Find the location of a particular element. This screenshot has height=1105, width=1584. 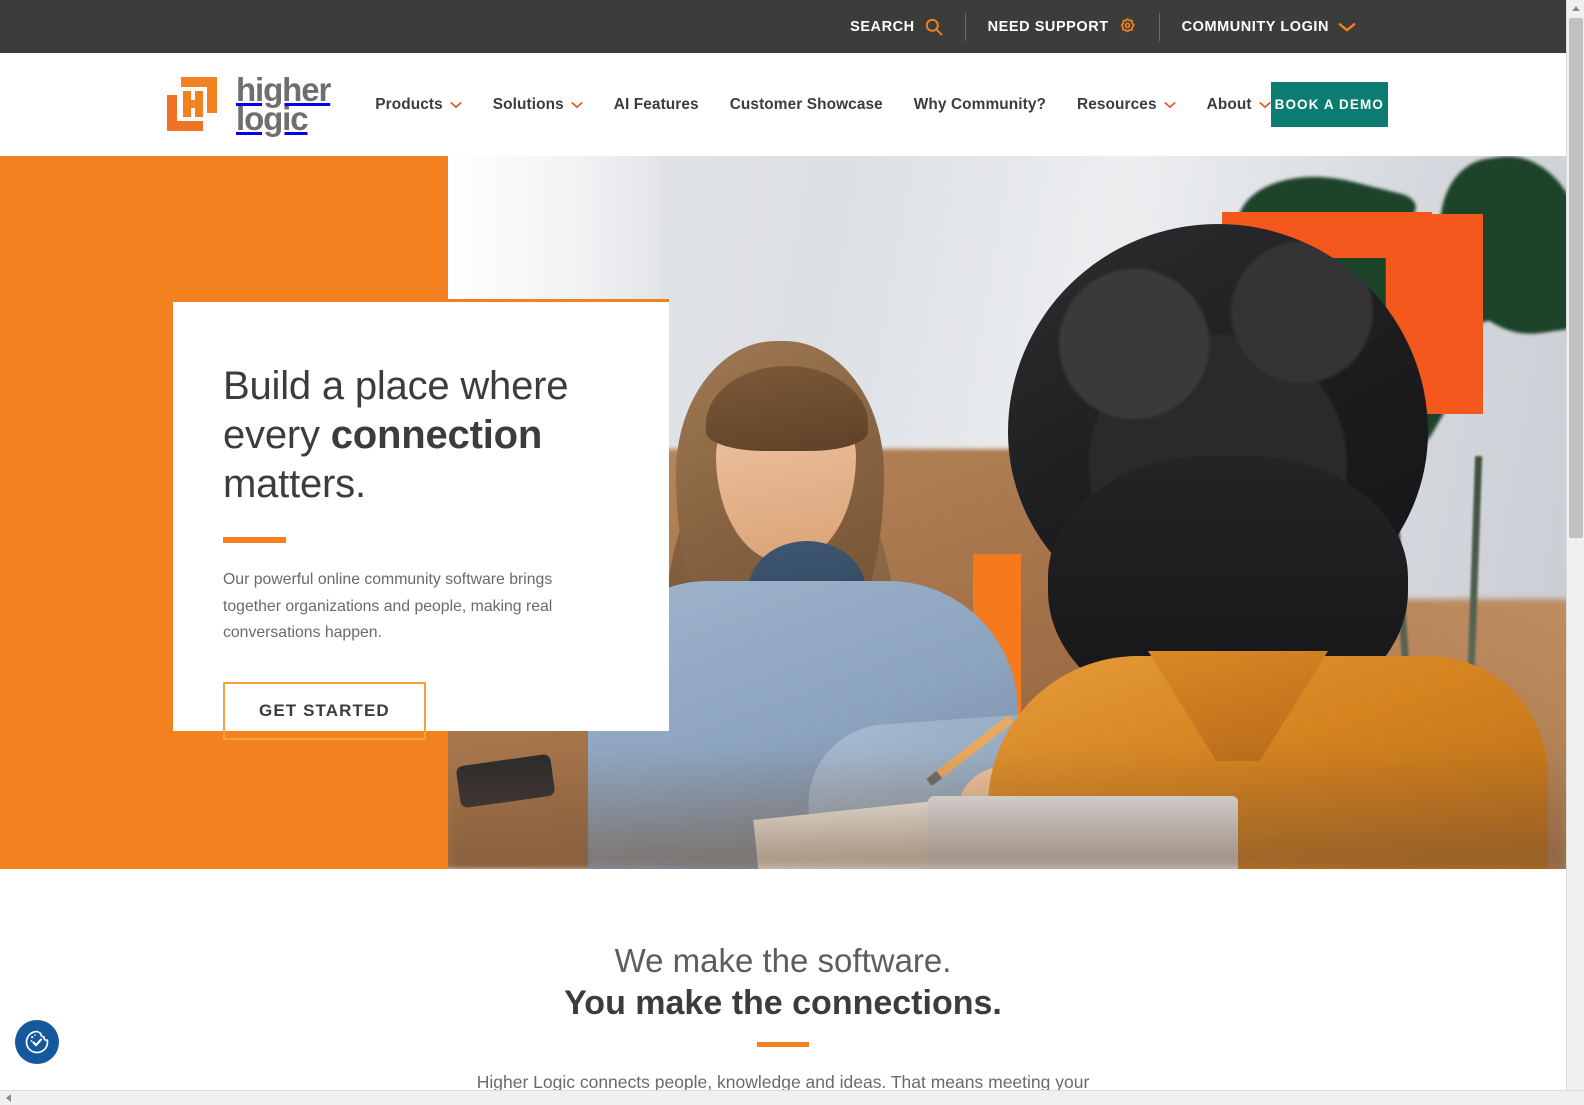

accessibility-widget-button is located at coordinates (37, 1042).